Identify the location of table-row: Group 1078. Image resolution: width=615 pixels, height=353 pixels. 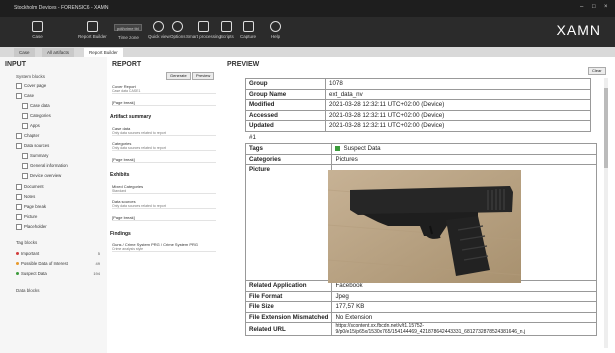
(418, 84).